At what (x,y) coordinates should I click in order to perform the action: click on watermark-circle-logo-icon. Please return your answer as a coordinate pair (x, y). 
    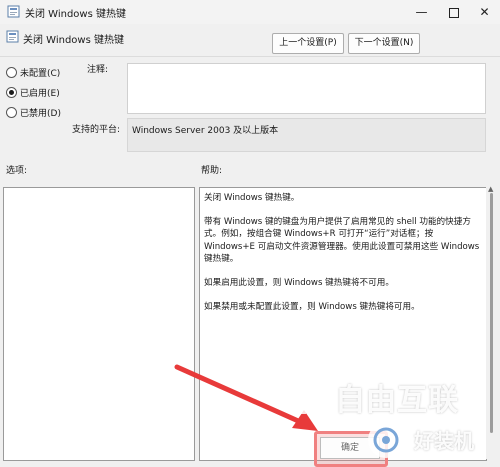
    Looking at the image, I should click on (386, 440).